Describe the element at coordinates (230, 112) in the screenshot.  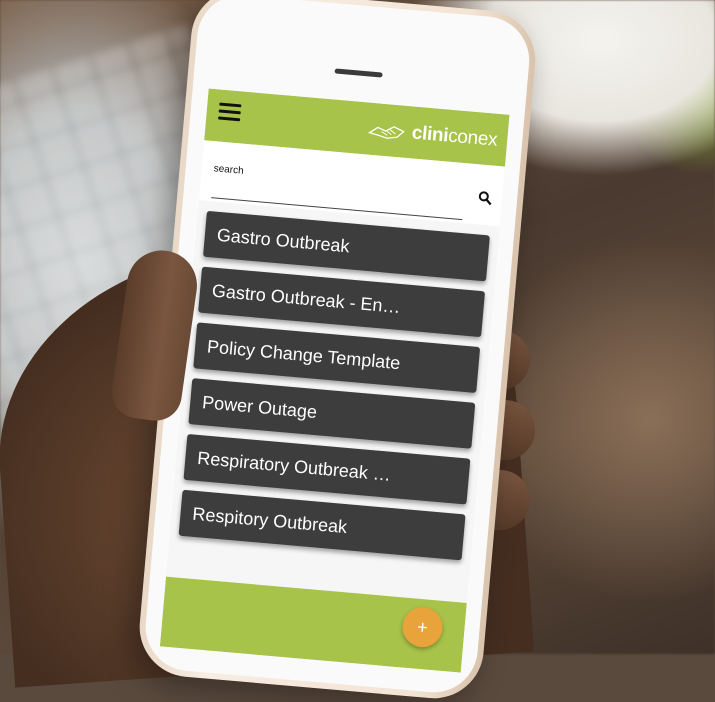
I see `hamburger-menu-icon` at that location.